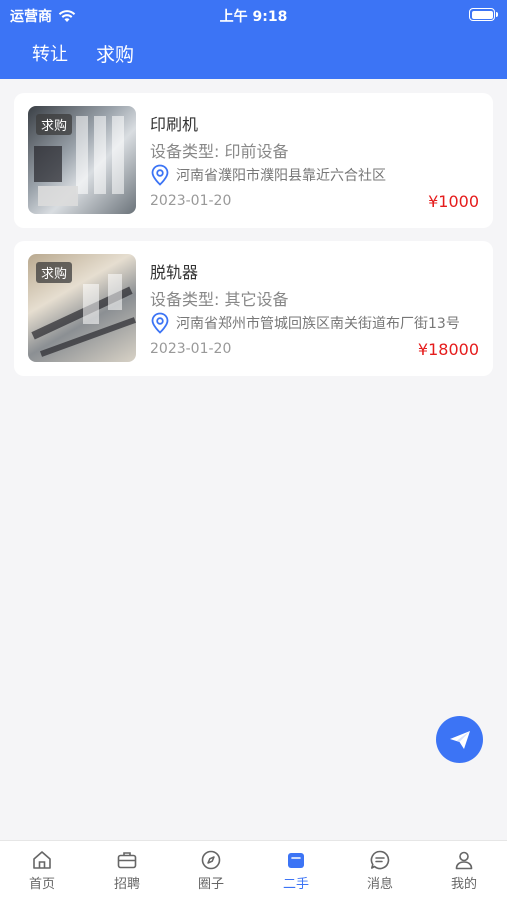 The height and width of the screenshot is (900, 507). I want to click on battery-icon, so click(483, 14).